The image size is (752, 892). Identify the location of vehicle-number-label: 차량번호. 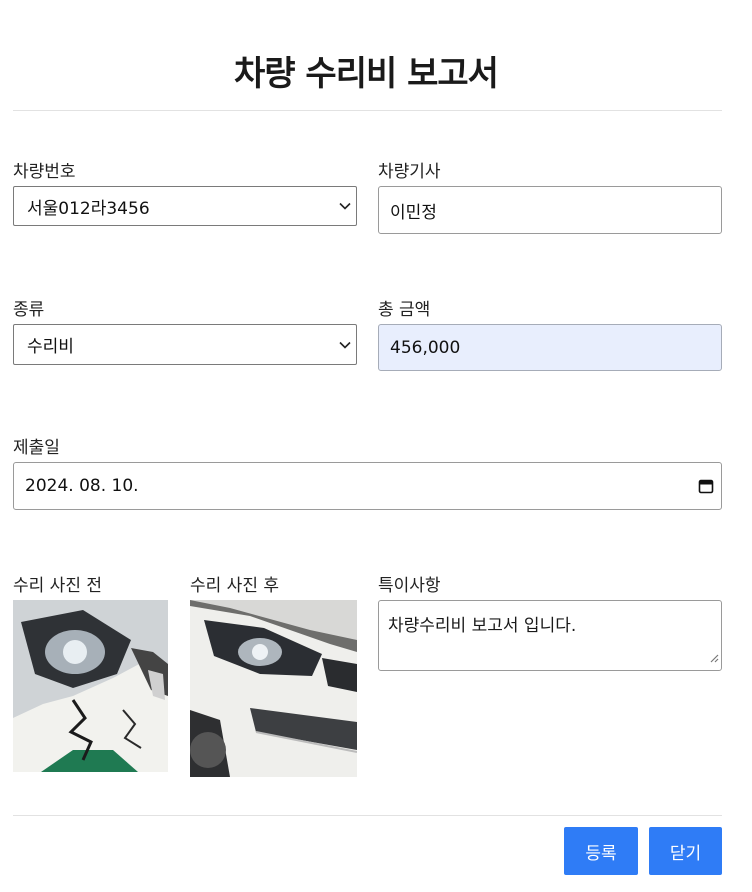
(44, 172).